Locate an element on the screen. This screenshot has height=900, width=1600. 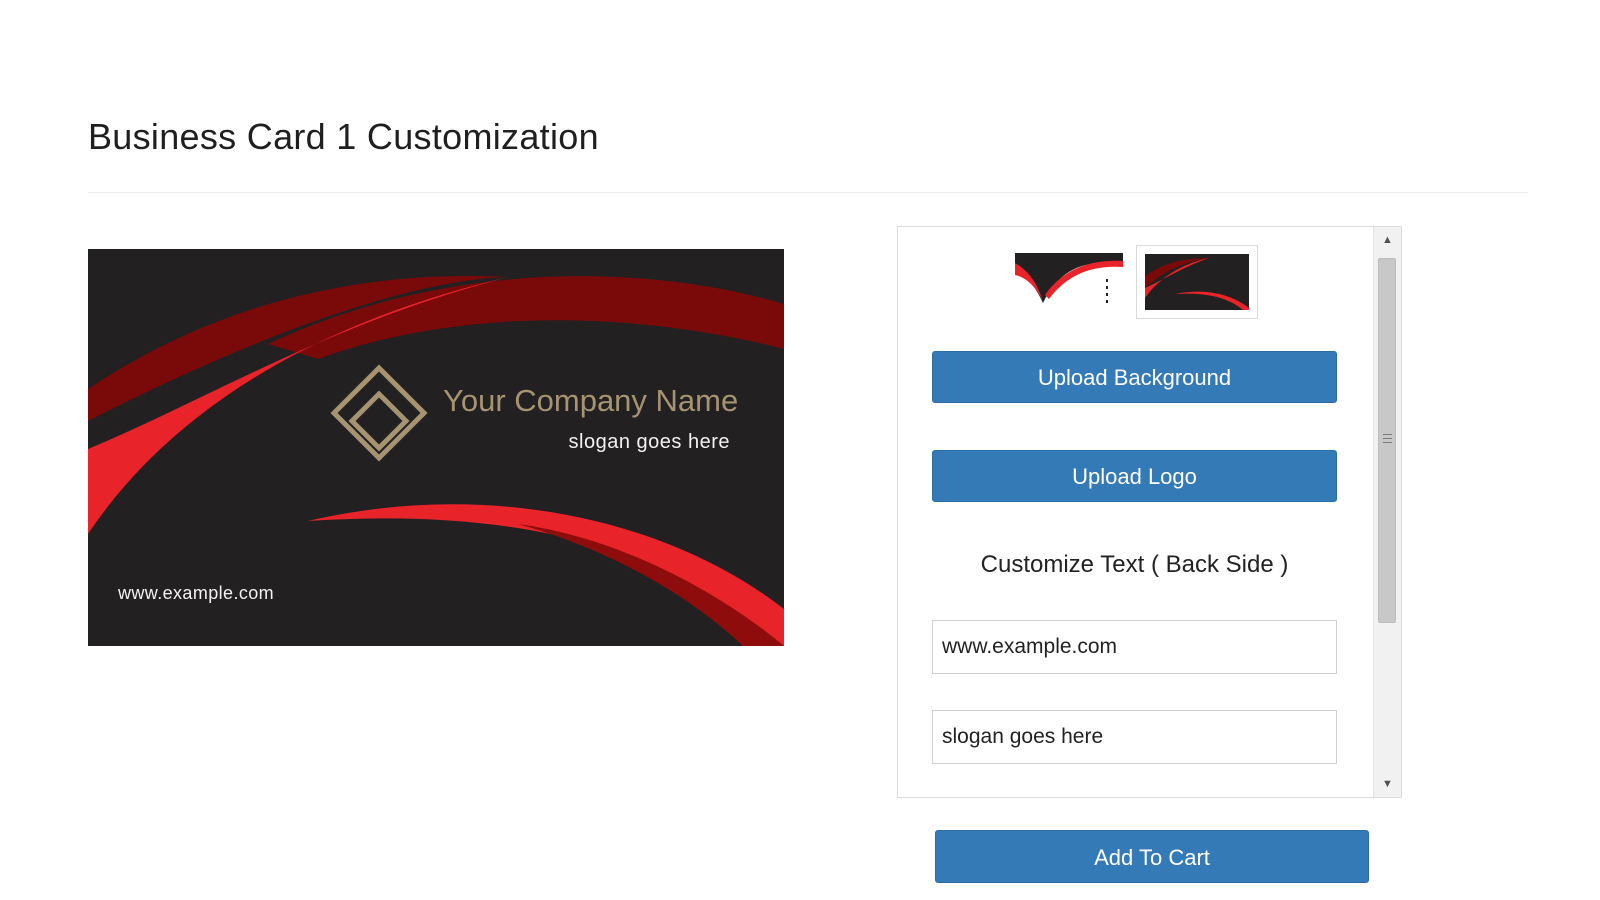
card-company-name: Your Company Name is located at coordinates (591, 400).